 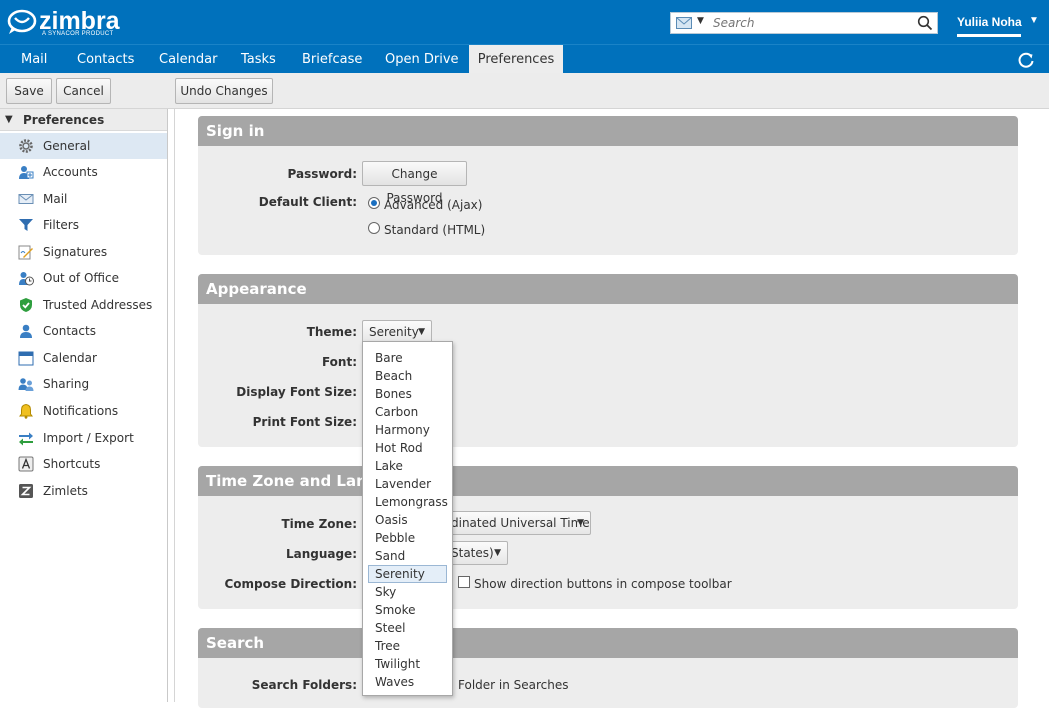 I want to click on sidebar-item-import-export: Import / Export, so click(x=83, y=438).